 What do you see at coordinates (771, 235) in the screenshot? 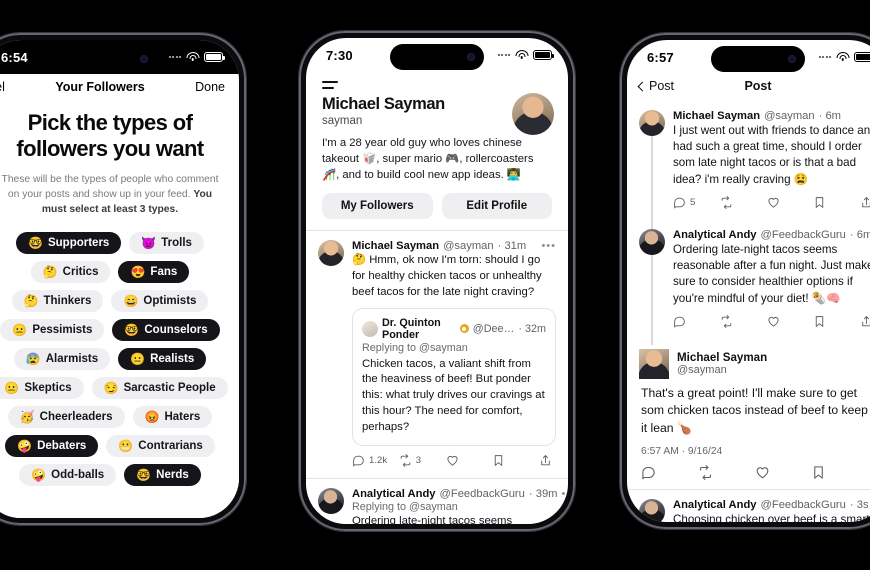
I see `tweet-header: Analytical Andy @FeedbackGuru · 6m` at bounding box center [771, 235].